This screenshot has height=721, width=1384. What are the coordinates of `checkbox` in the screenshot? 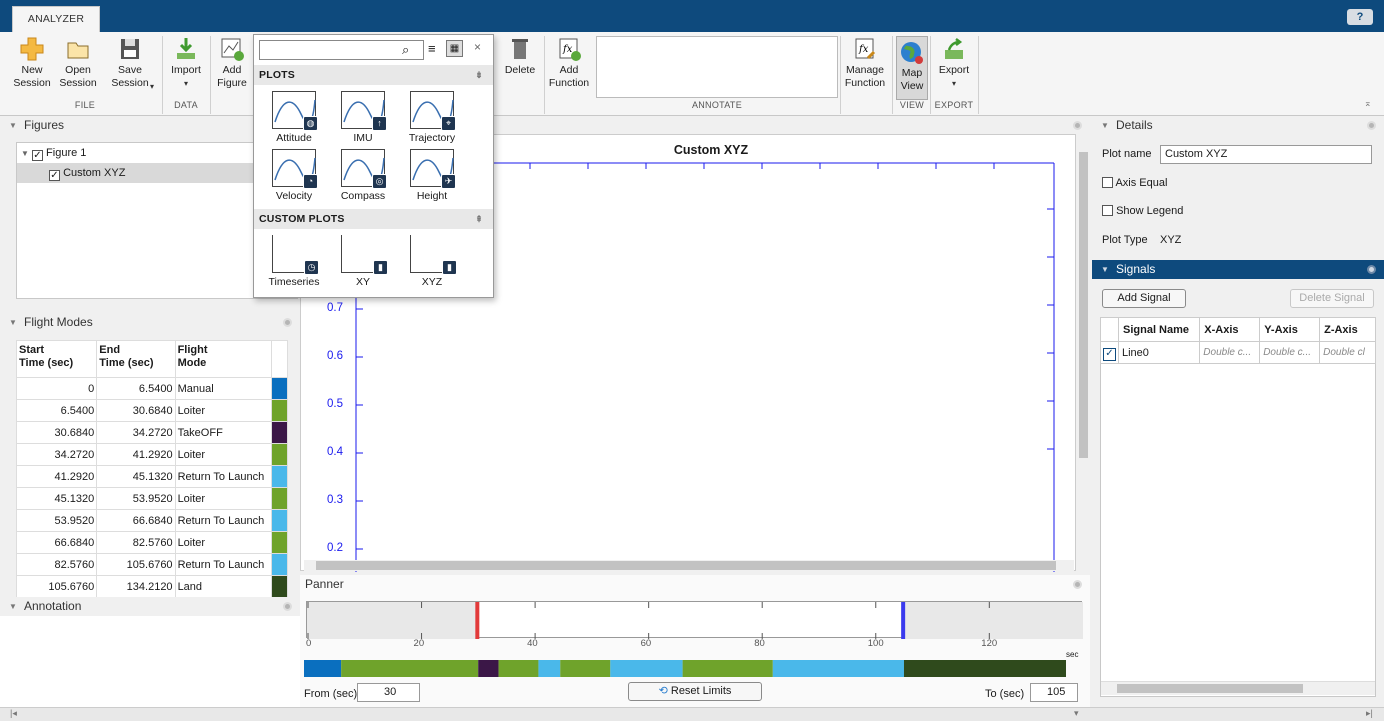 It's located at (1107, 210).